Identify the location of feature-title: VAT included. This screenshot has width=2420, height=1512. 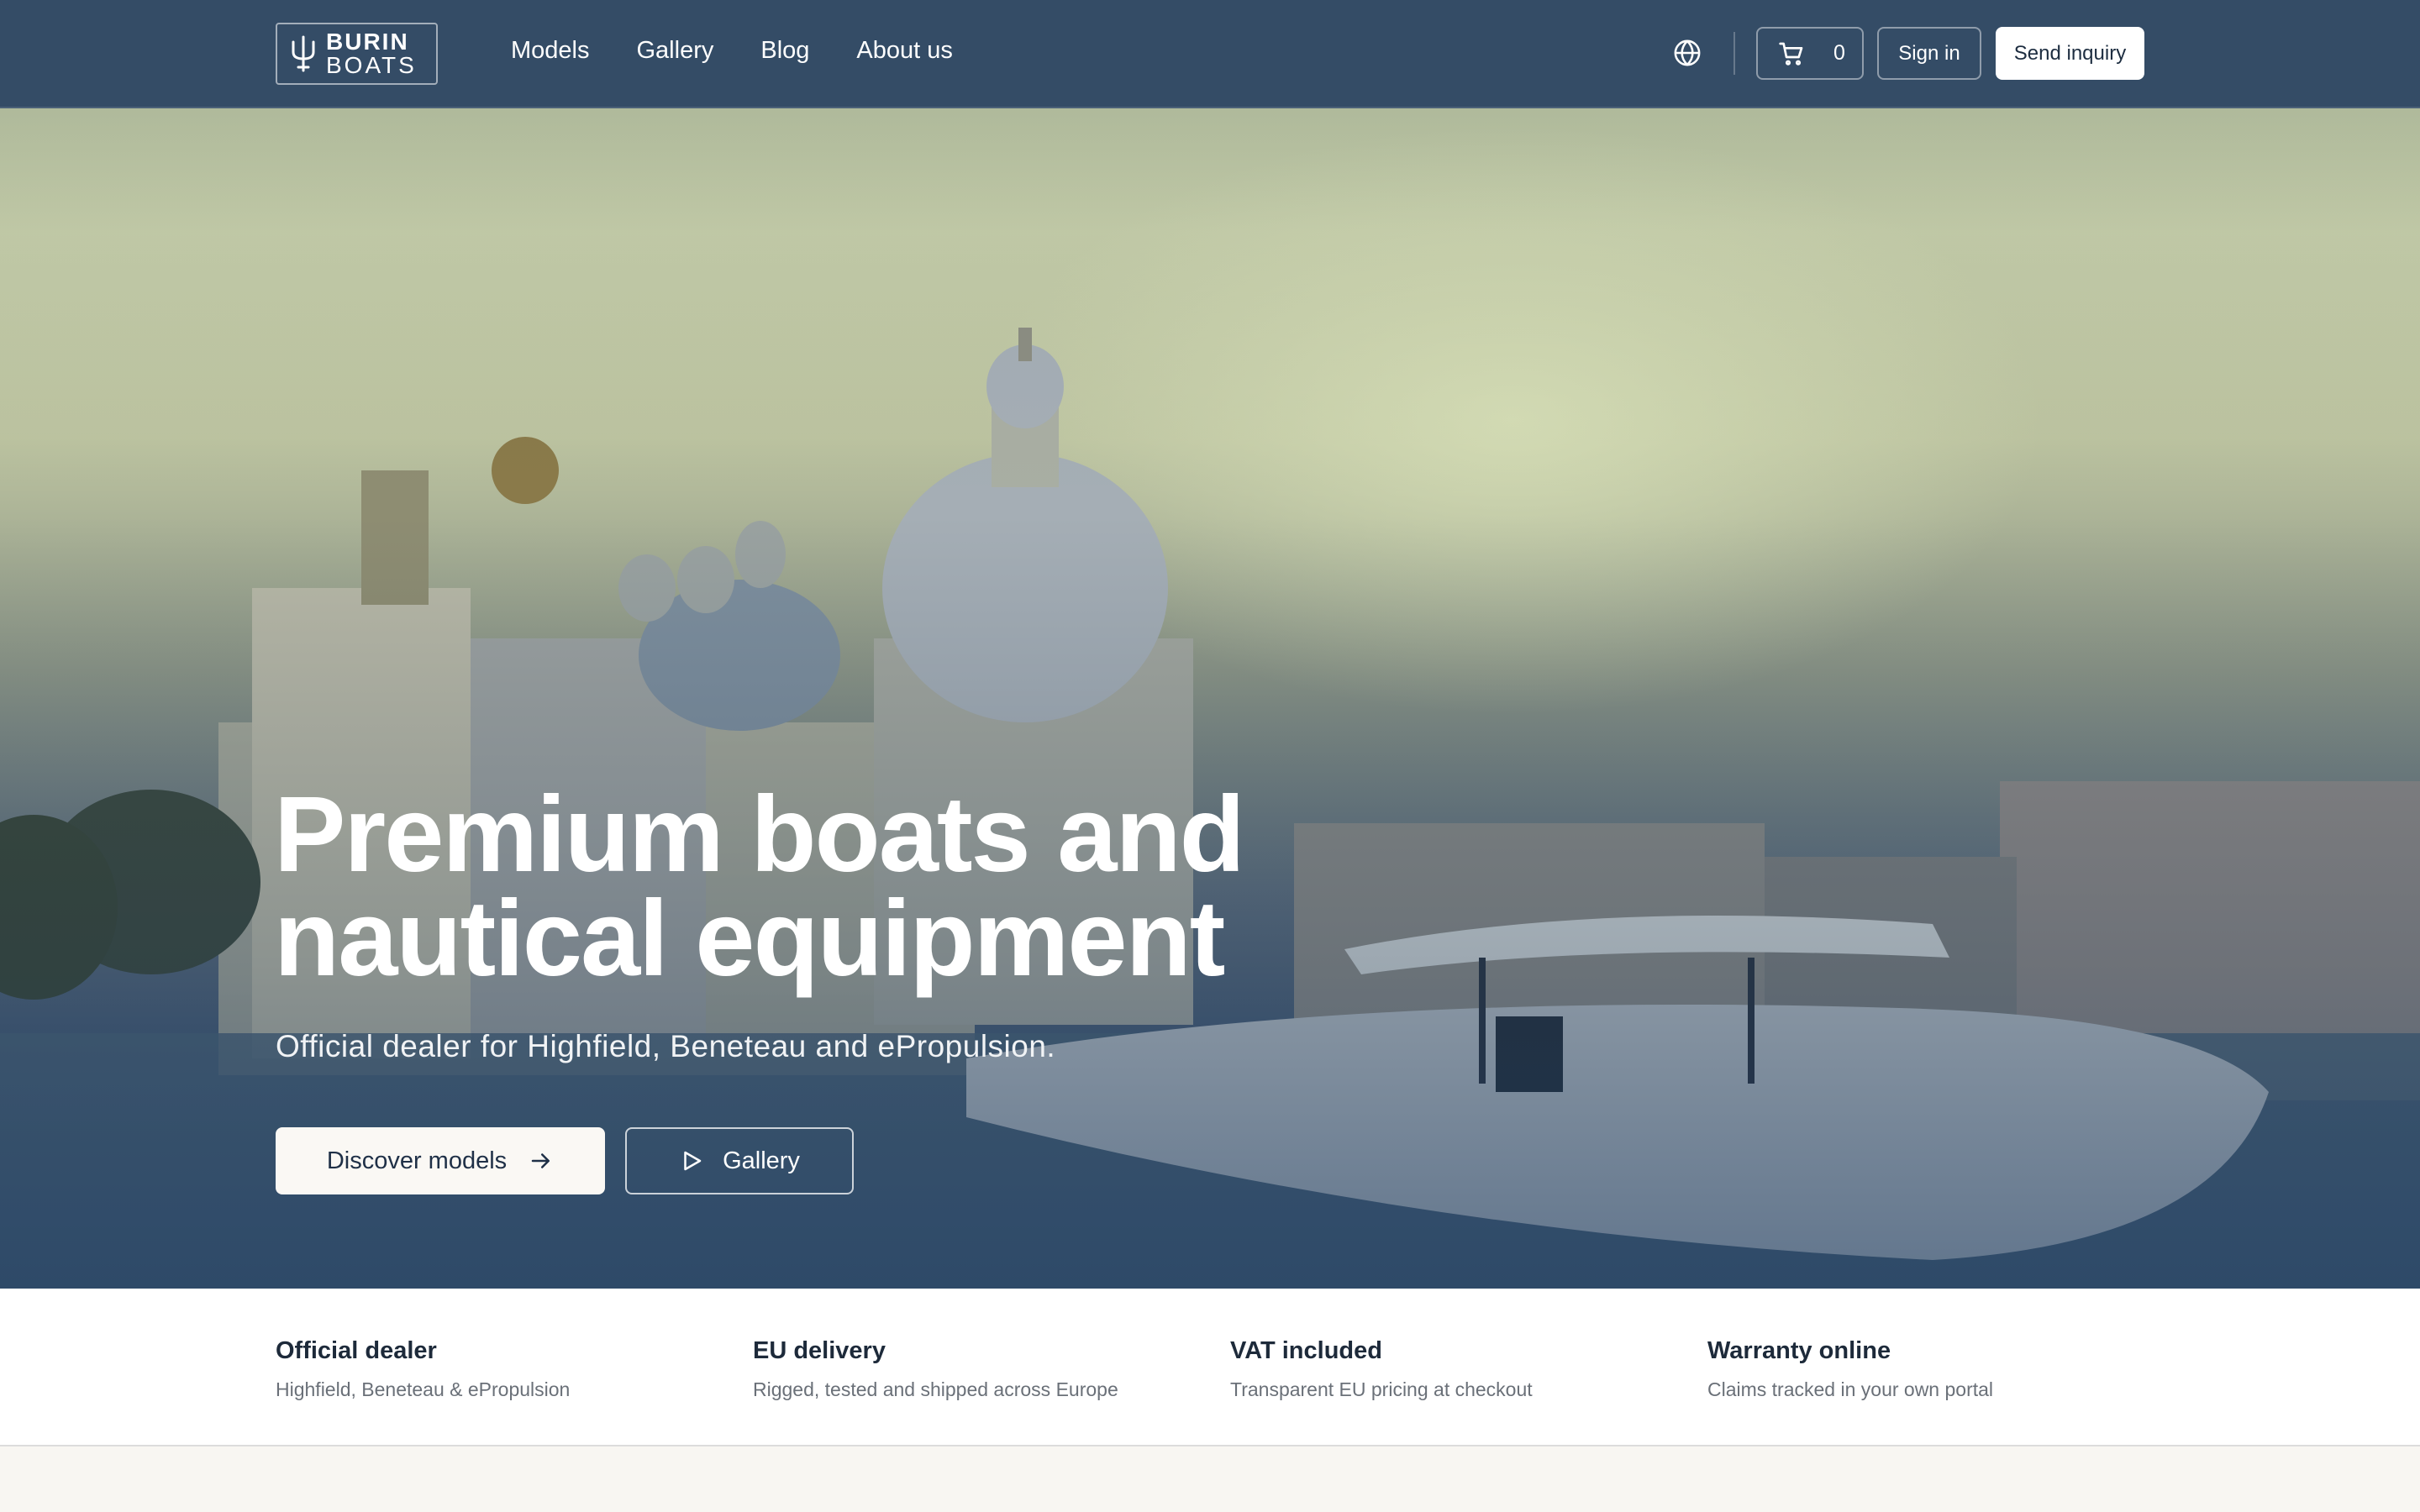
(1306, 1350).